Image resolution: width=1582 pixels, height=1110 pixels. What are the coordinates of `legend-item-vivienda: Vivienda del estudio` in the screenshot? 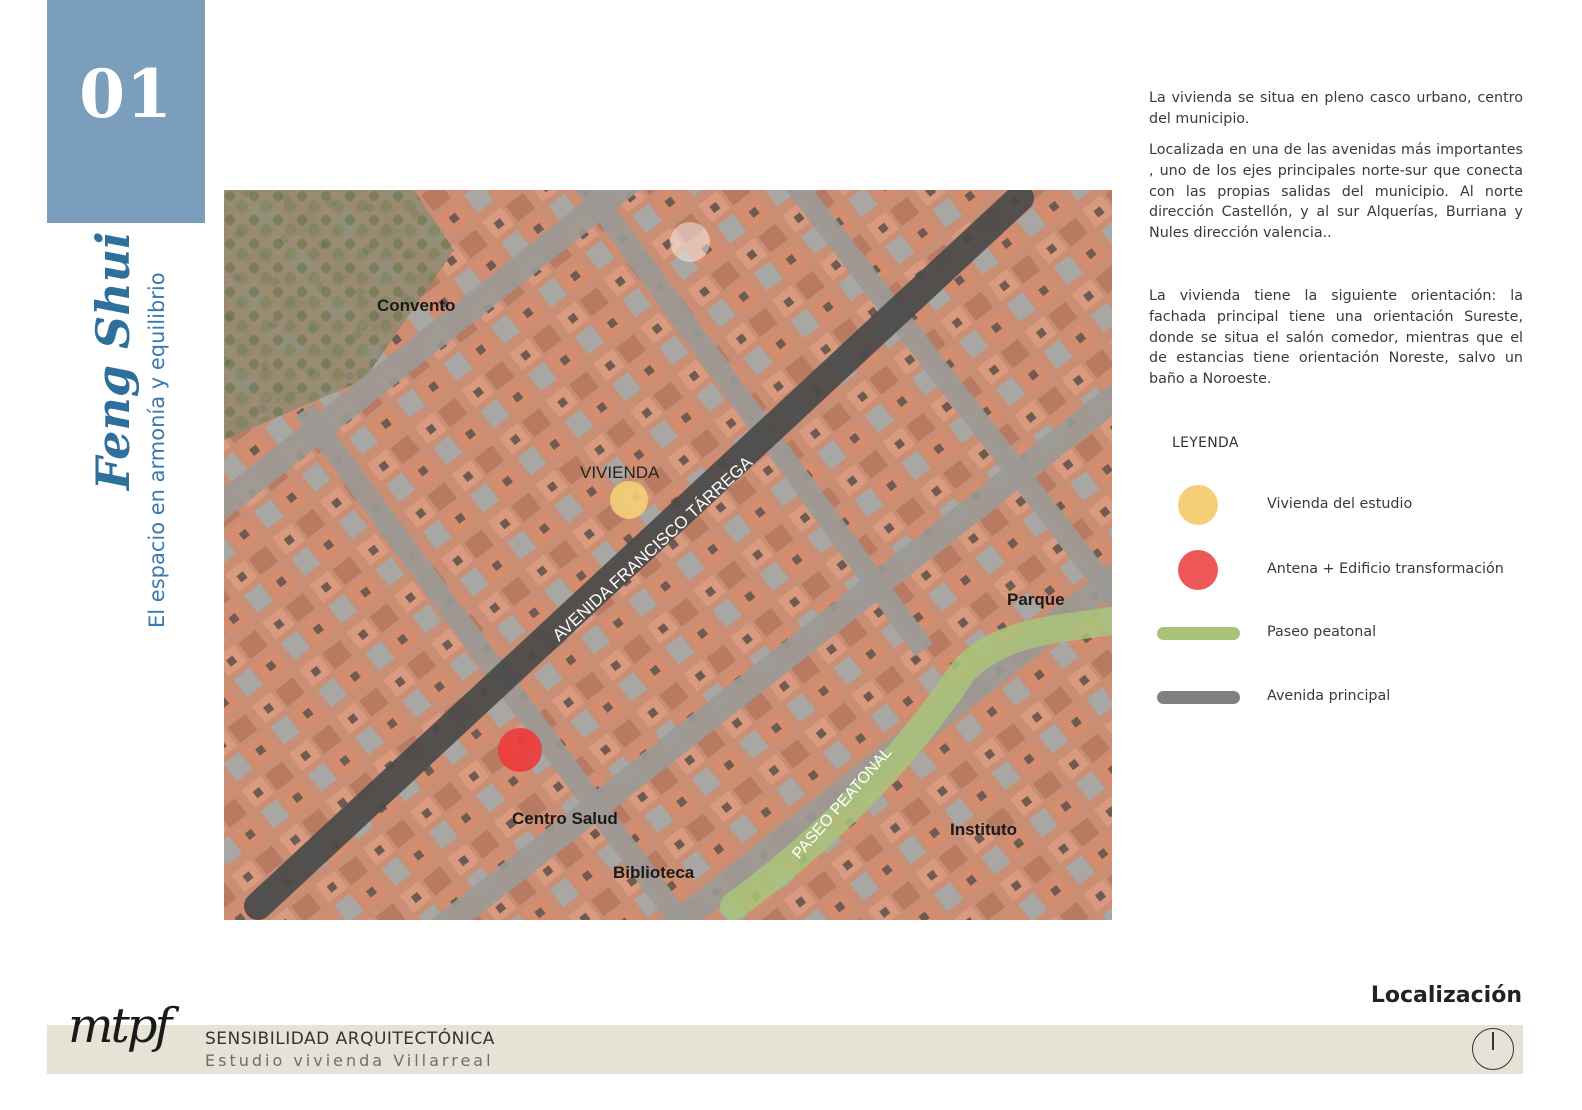 It's located at (1345, 505).